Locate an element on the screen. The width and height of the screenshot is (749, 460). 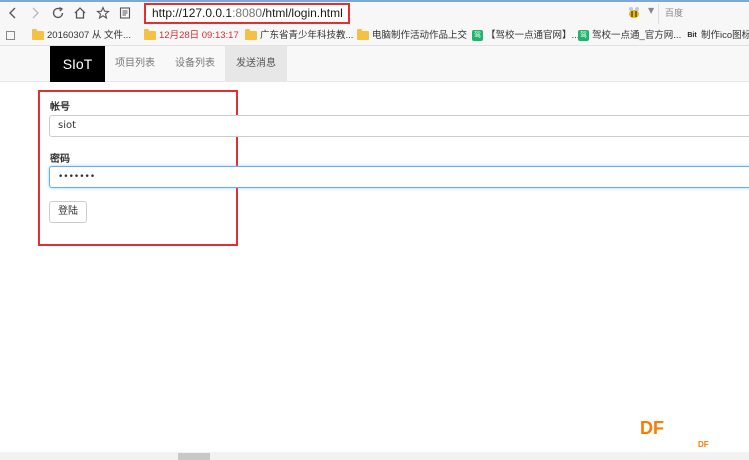
brand-logo: SIoT is located at coordinates (77, 64).